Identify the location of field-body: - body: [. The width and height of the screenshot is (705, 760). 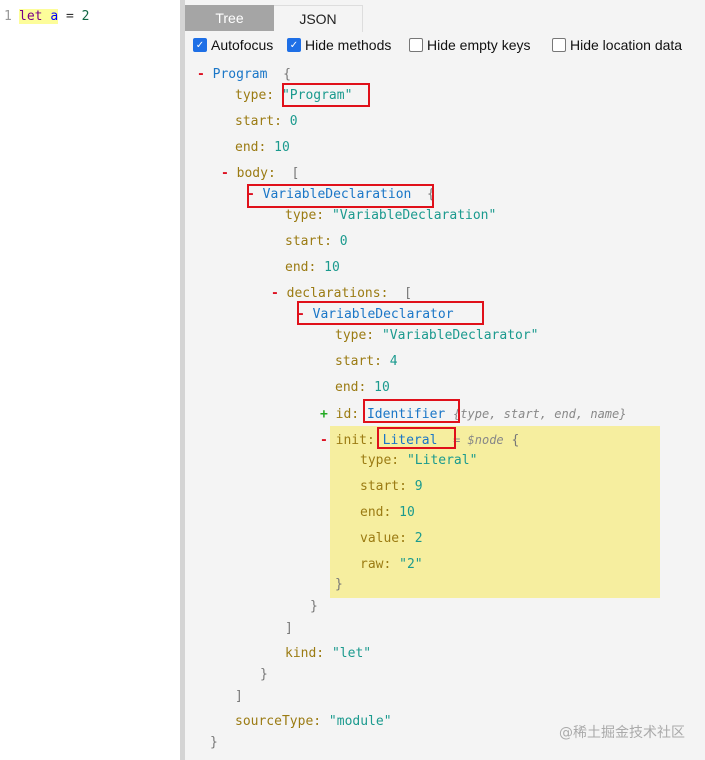
(260, 174).